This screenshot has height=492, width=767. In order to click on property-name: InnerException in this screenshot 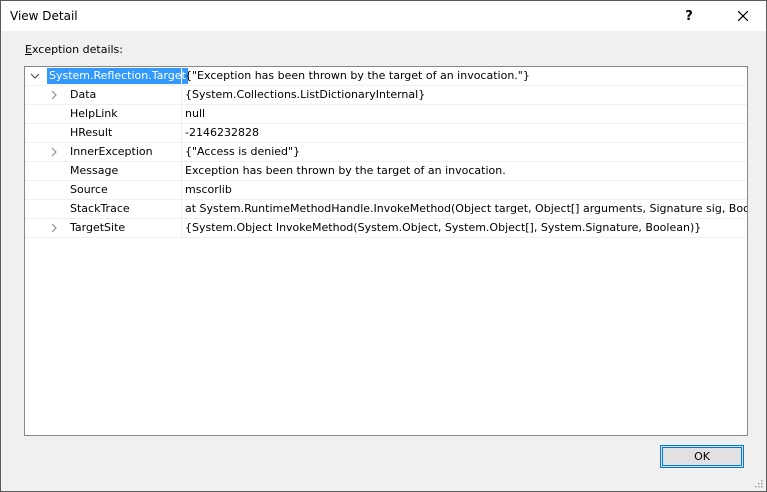, I will do `click(111, 151)`.